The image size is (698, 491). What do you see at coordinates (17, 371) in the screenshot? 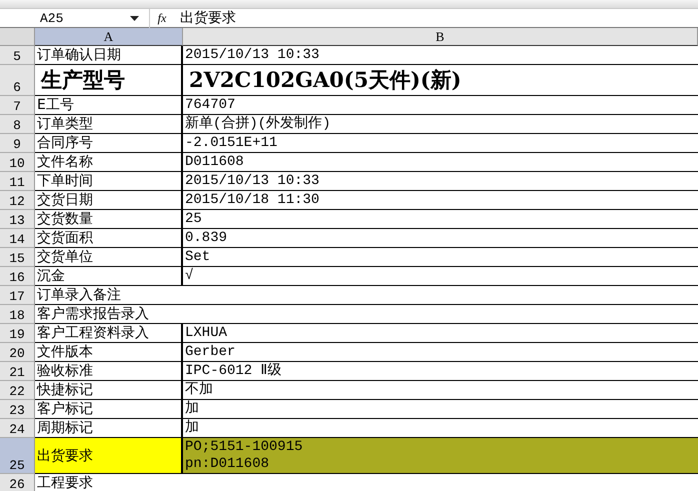
I see `row-header: 21` at bounding box center [17, 371].